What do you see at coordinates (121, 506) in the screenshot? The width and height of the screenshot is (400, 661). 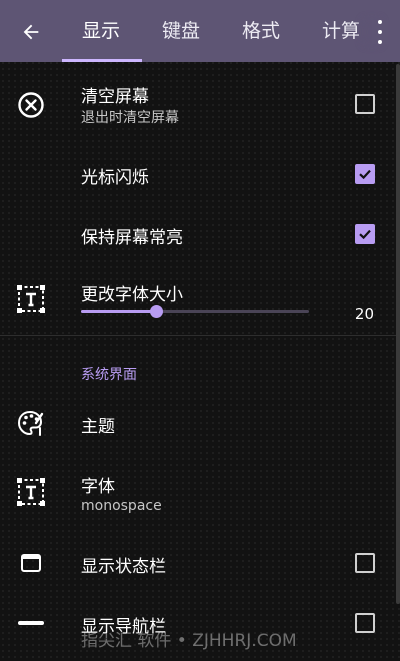 I see `setting-subtitle: monospace` at bounding box center [121, 506].